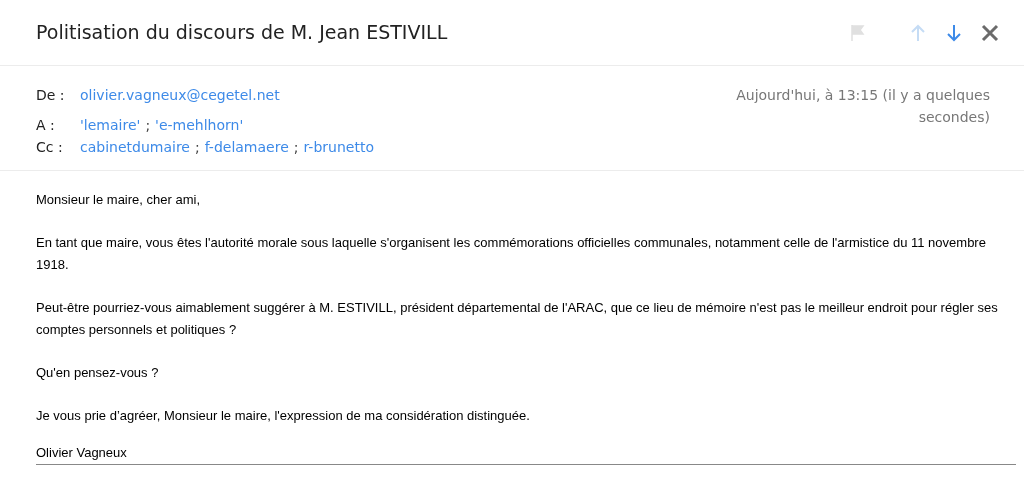  What do you see at coordinates (338, 147) in the screenshot?
I see `recipient-link: r-brunetto` at bounding box center [338, 147].